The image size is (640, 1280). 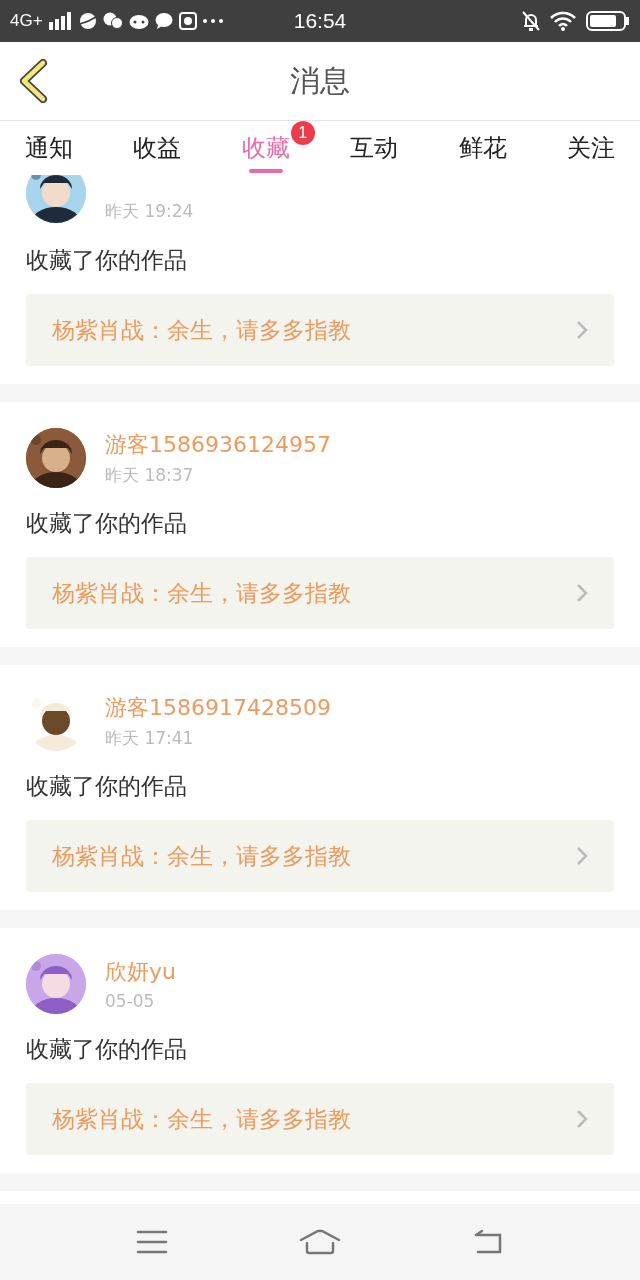 What do you see at coordinates (33, 81) in the screenshot?
I see `back-button` at bounding box center [33, 81].